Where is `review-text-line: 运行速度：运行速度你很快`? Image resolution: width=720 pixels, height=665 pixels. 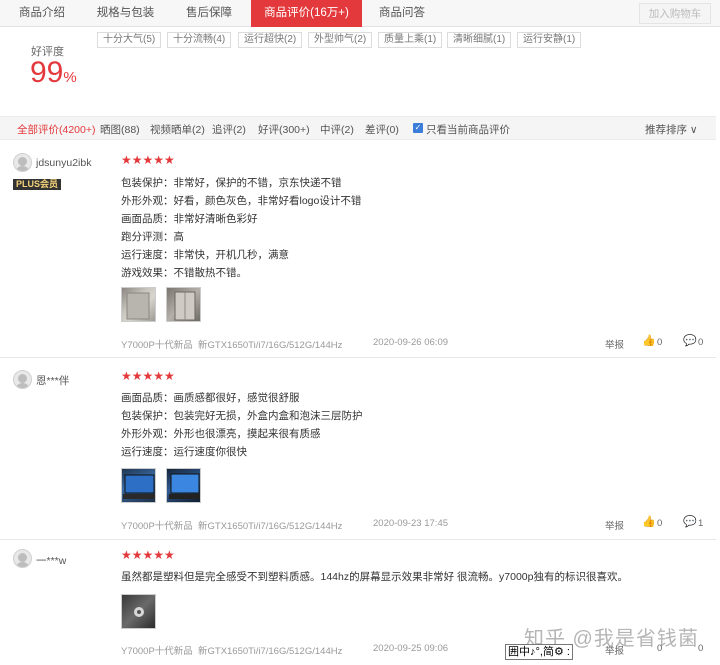
review-text-line: 运行速度：运行速度你很快 is located at coordinates (184, 452).